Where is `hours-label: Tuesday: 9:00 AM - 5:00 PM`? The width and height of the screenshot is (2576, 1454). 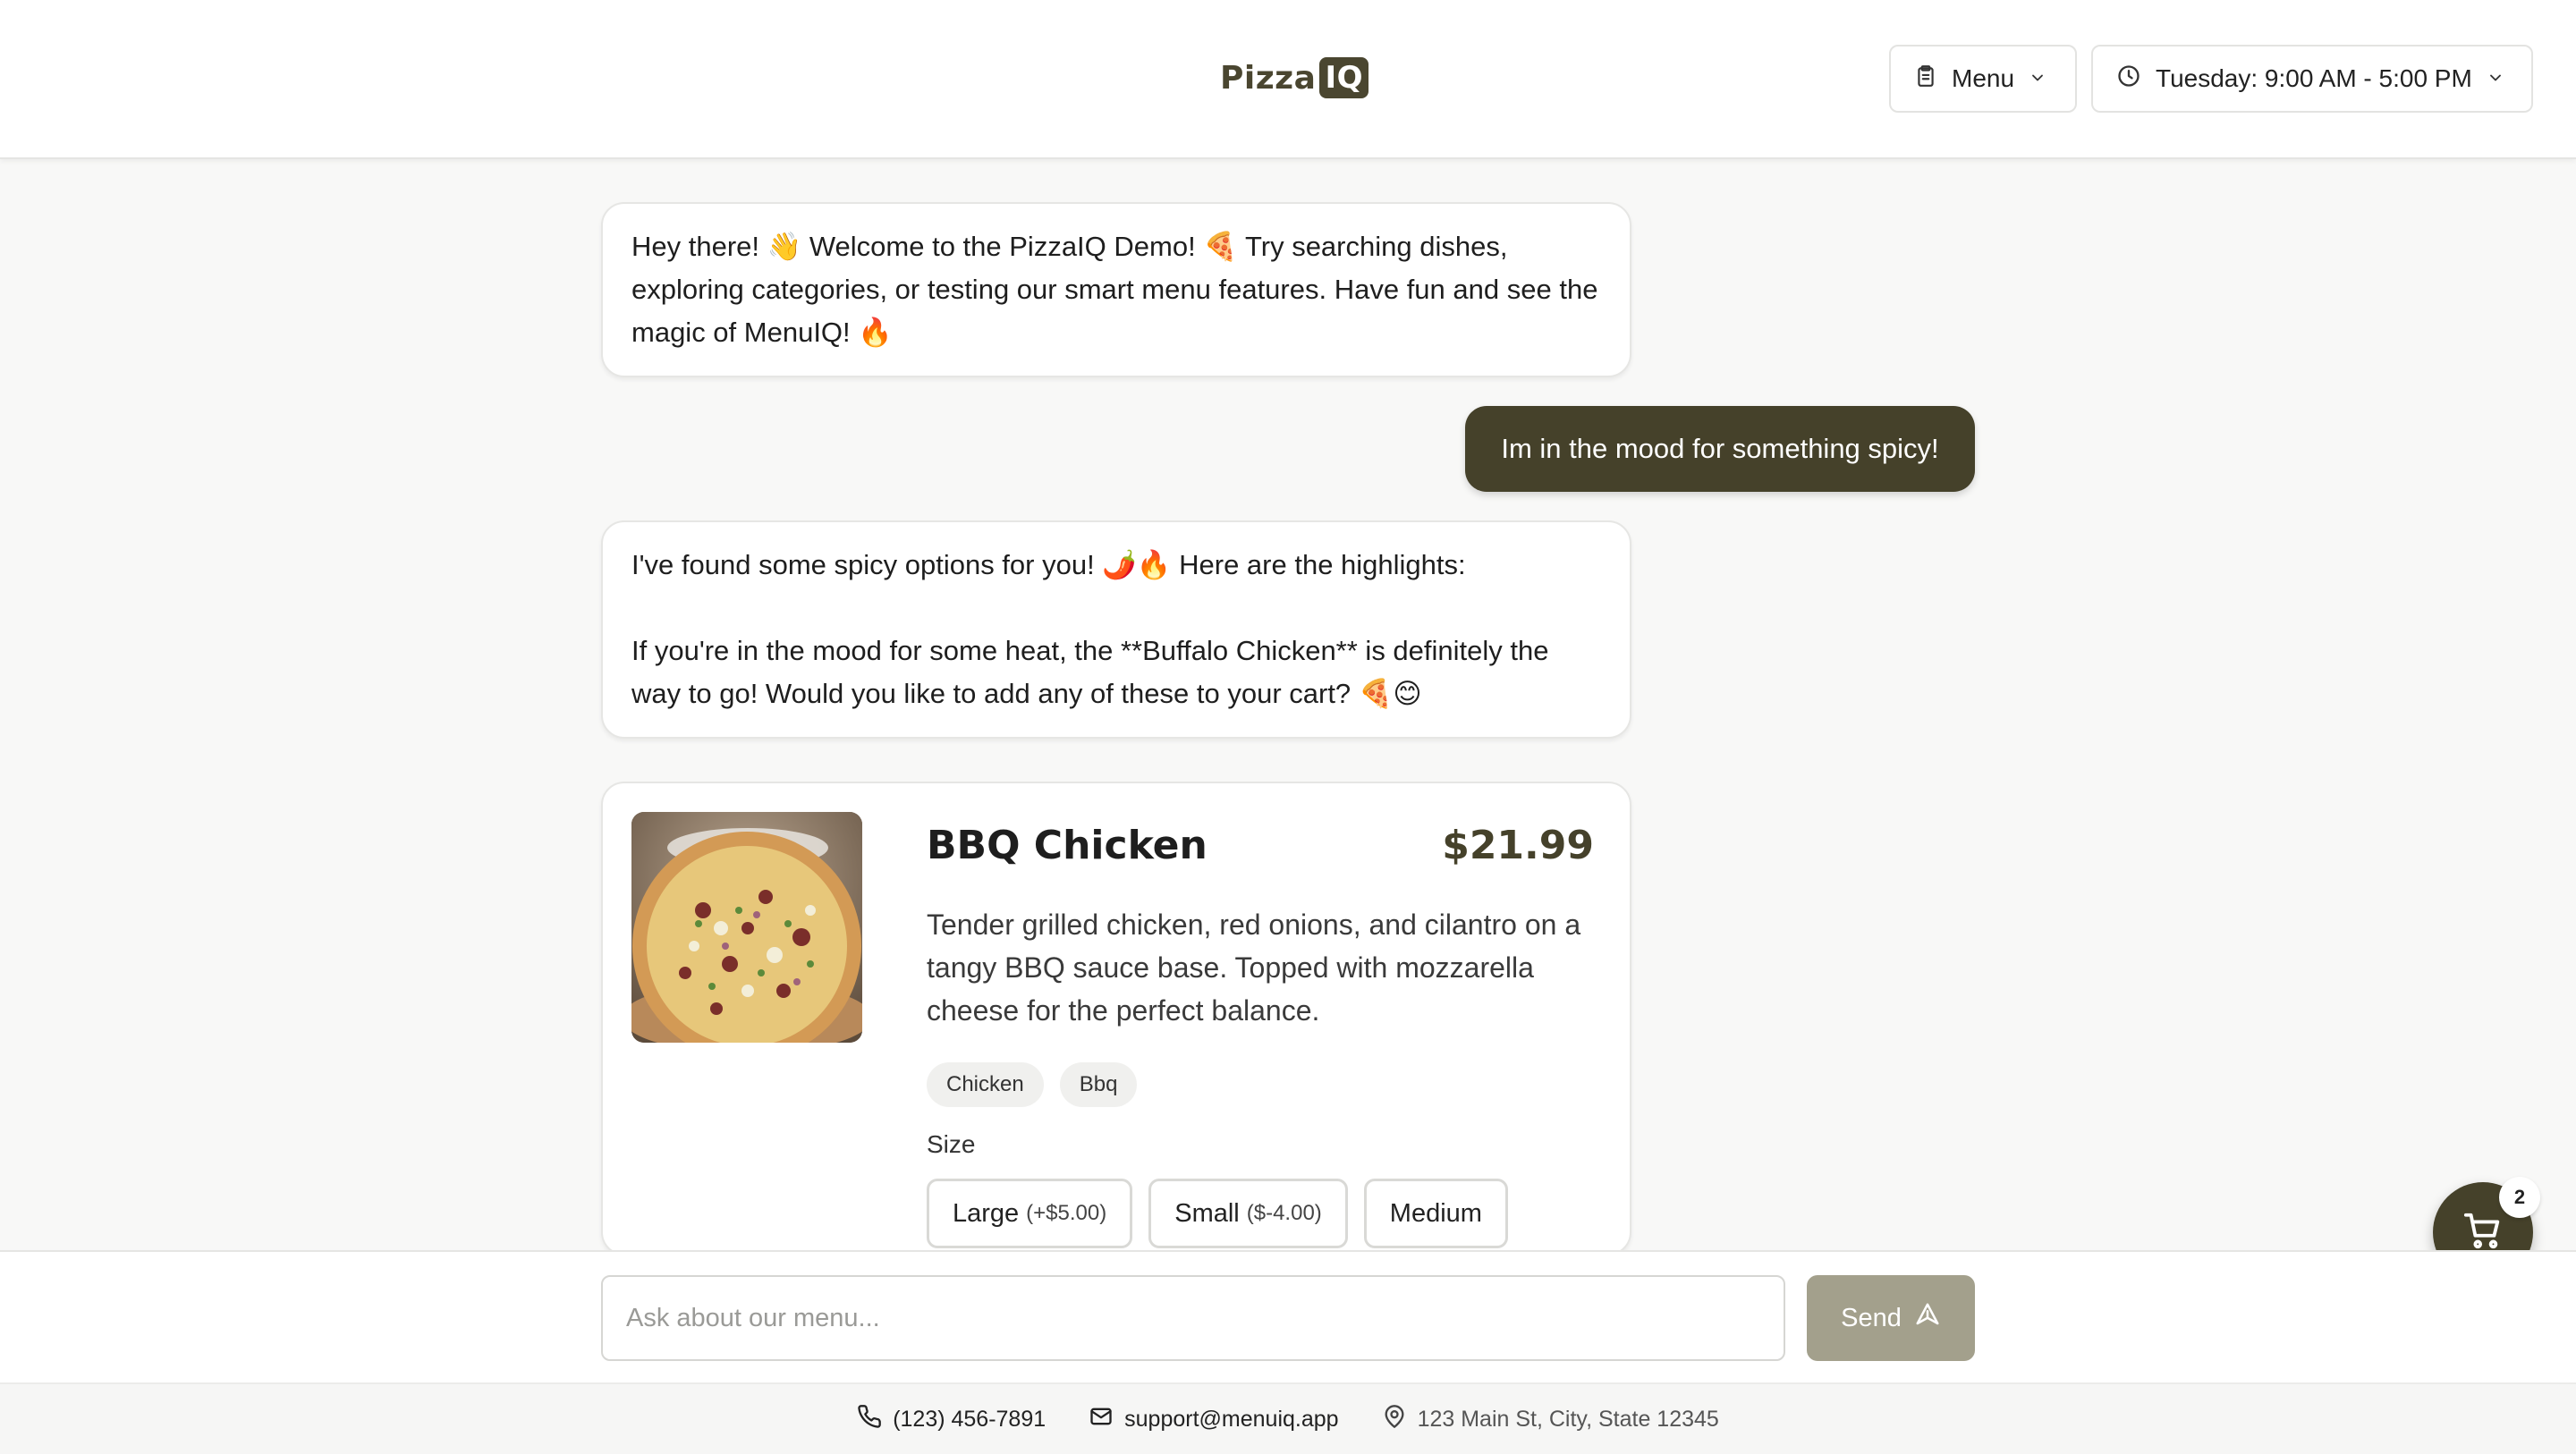 hours-label: Tuesday: 9:00 AM - 5:00 PM is located at coordinates (2314, 78).